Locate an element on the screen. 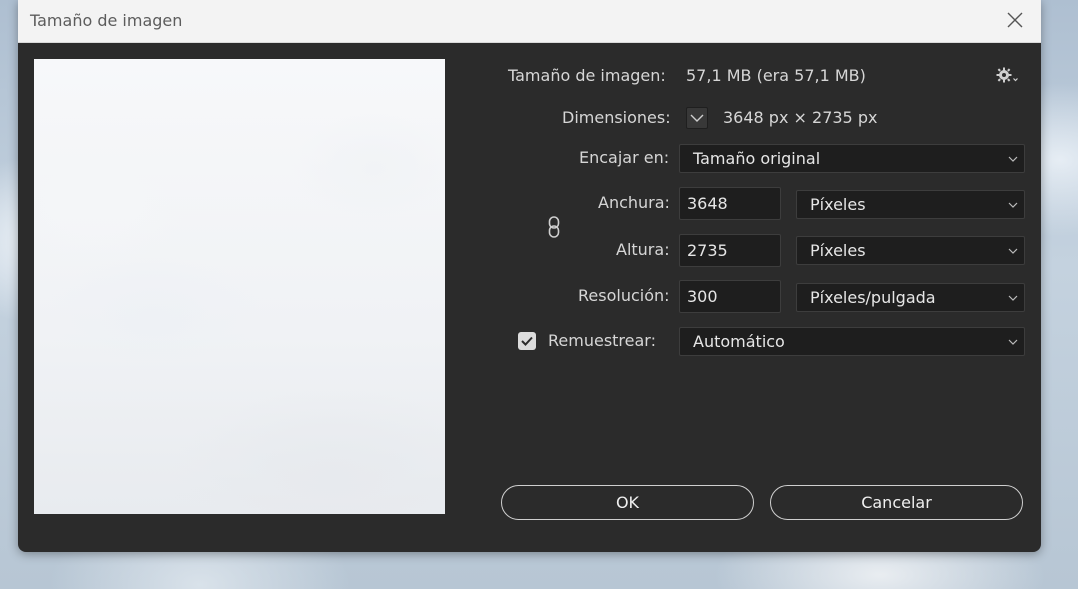 The height and width of the screenshot is (589, 1078). fit-select: Tamaño original is located at coordinates (852, 158).